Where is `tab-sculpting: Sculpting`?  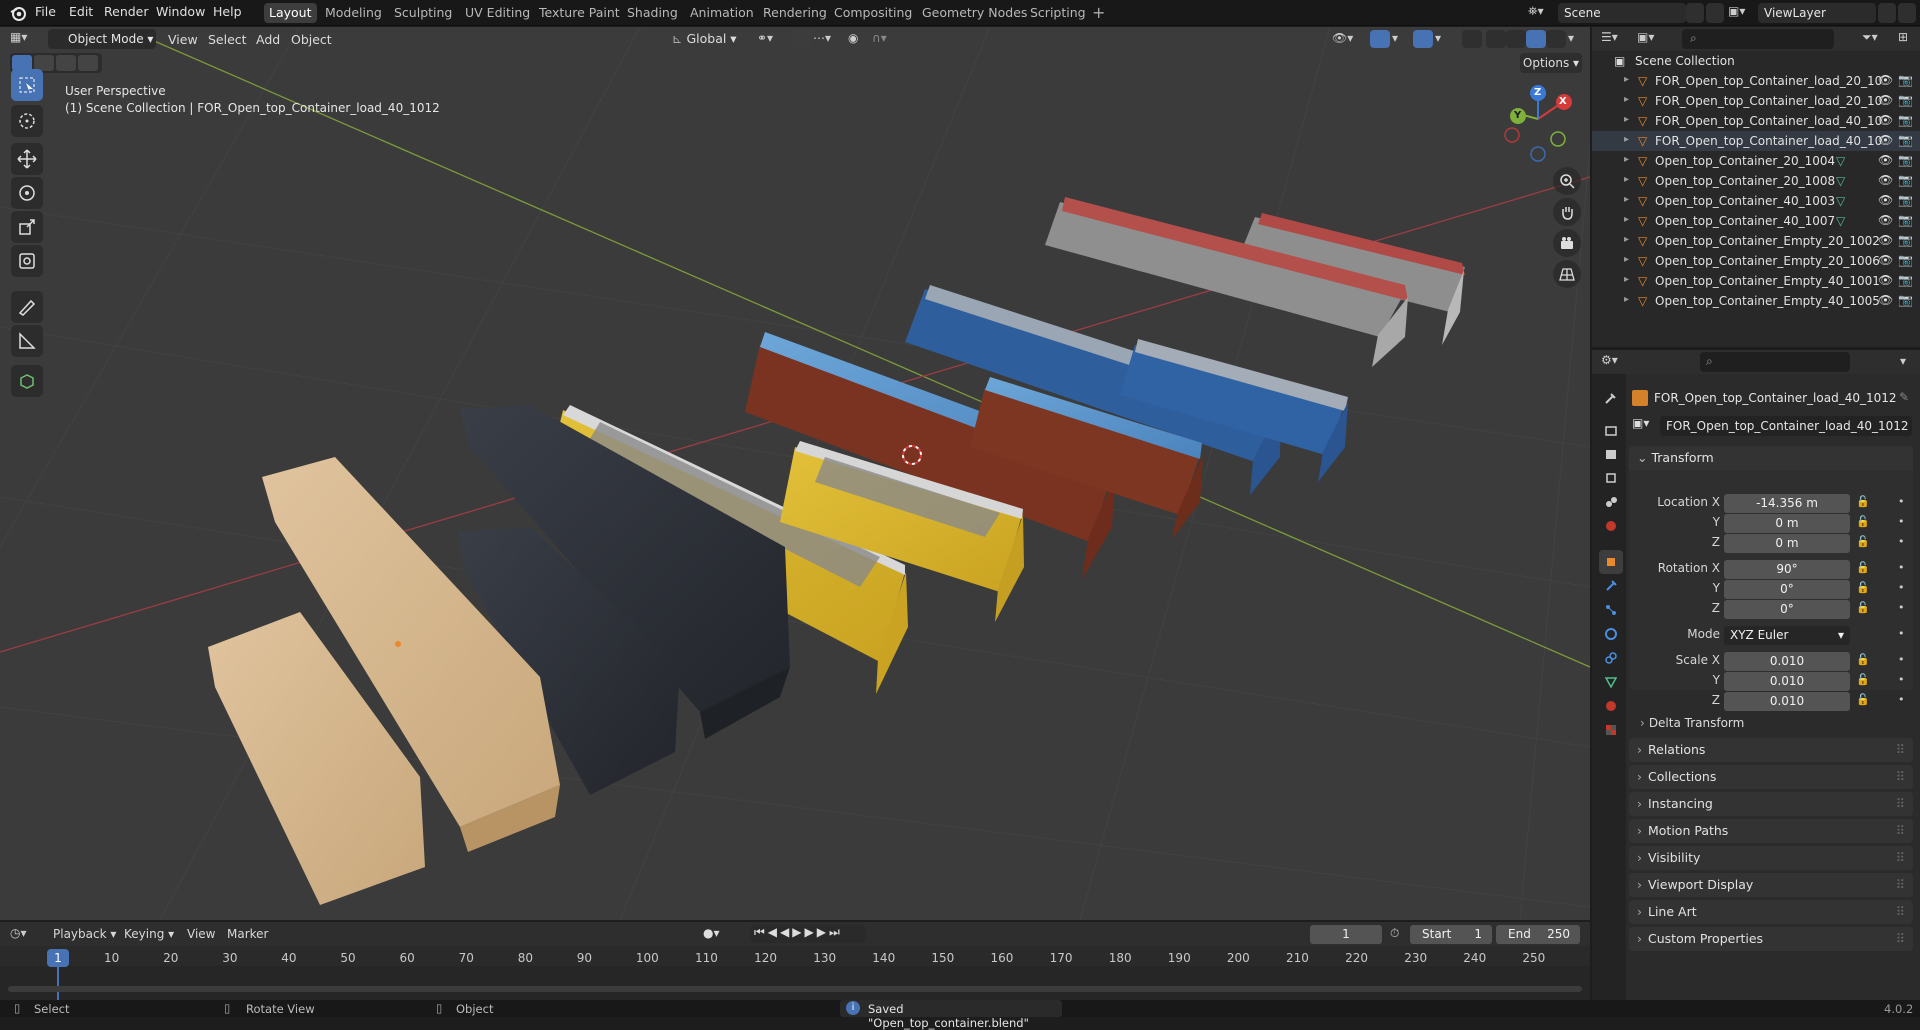
tab-sculpting: Sculpting is located at coordinates (423, 13).